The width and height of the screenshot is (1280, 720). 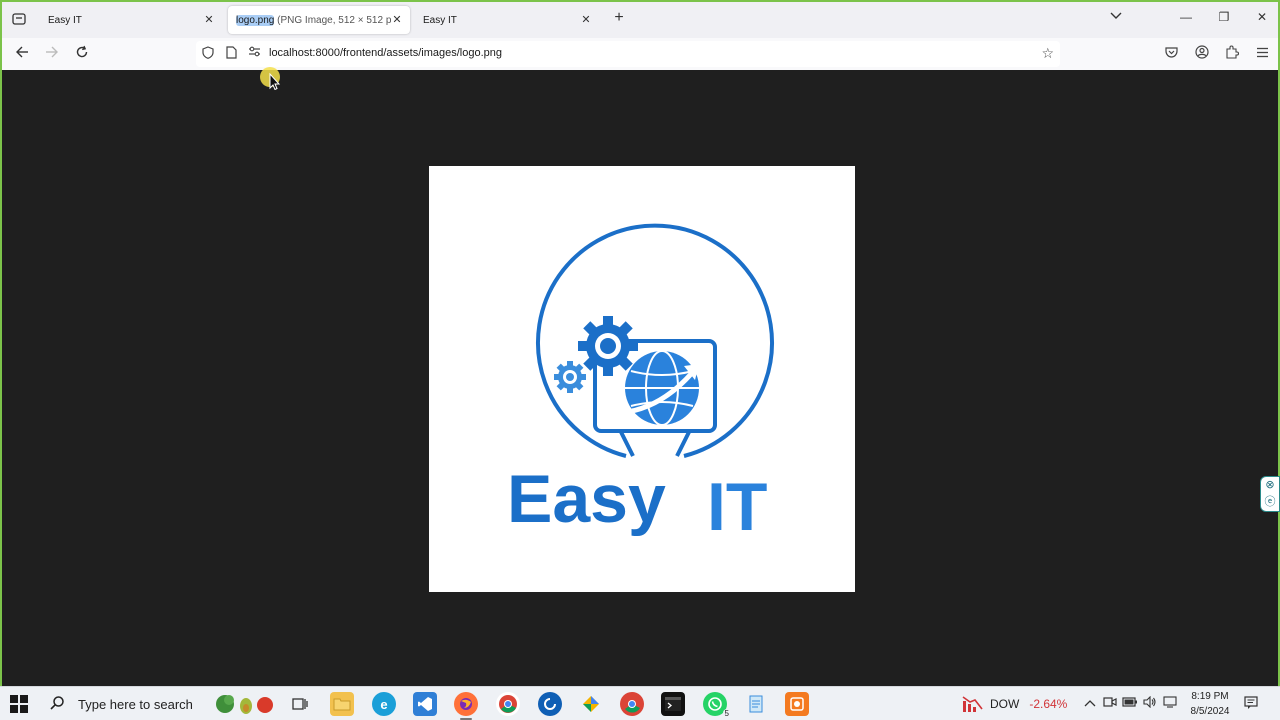 What do you see at coordinates (131, 20) in the screenshot?
I see `tab-easy-it-1: Easy IT ✕` at bounding box center [131, 20].